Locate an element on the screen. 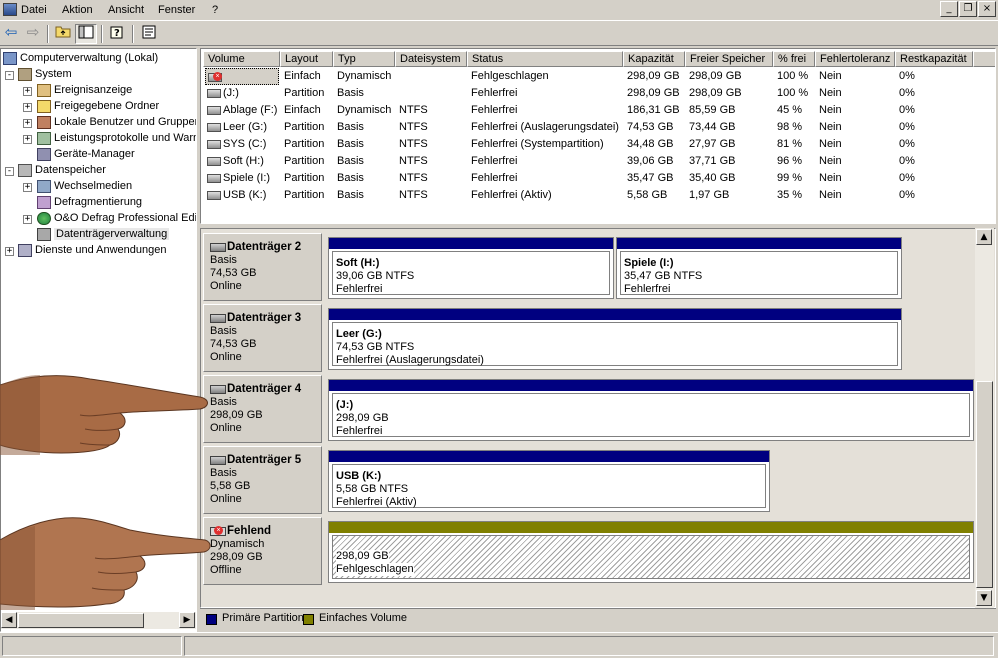 The image size is (998, 658). scroll-right-icon: ▶ is located at coordinates (187, 620).